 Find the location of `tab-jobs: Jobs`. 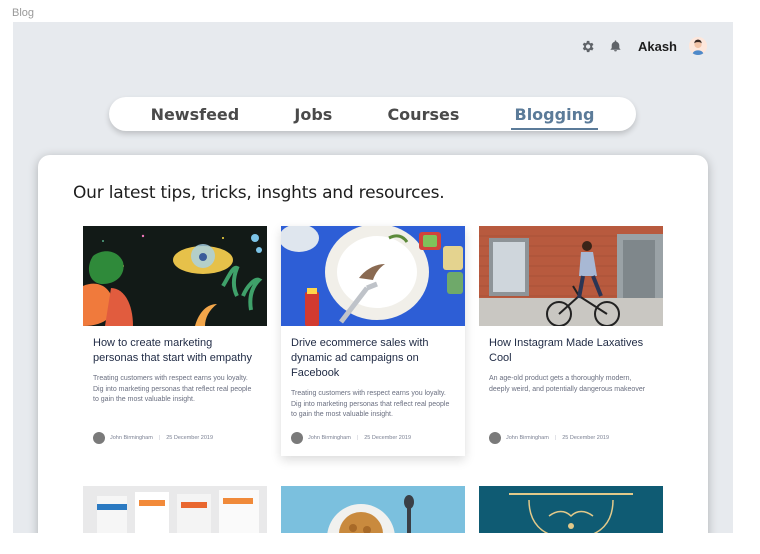

tab-jobs: Jobs is located at coordinates (313, 114).